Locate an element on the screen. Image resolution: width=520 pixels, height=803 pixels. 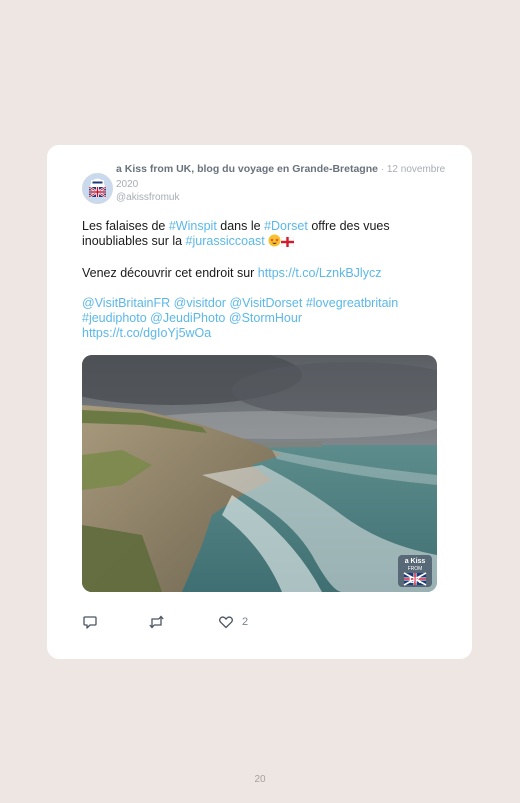
mention-jeudiphoto: @JeudiPhoto is located at coordinates (187, 318).